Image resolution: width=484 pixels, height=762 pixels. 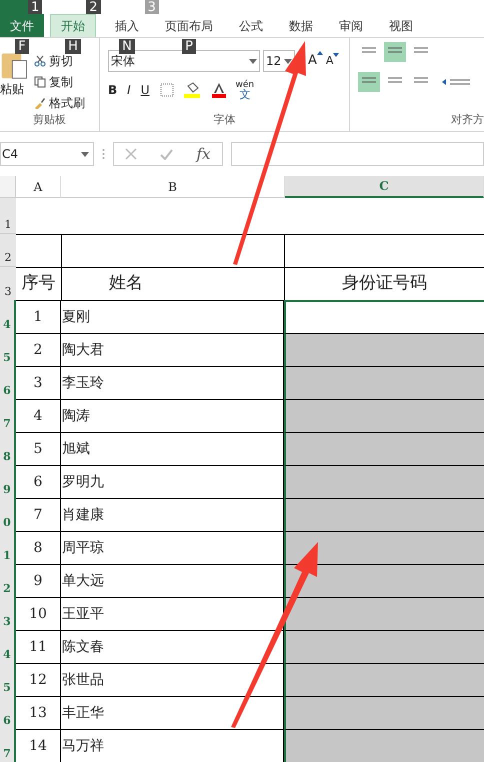 I want to click on key-tip: N, so click(x=127, y=46).